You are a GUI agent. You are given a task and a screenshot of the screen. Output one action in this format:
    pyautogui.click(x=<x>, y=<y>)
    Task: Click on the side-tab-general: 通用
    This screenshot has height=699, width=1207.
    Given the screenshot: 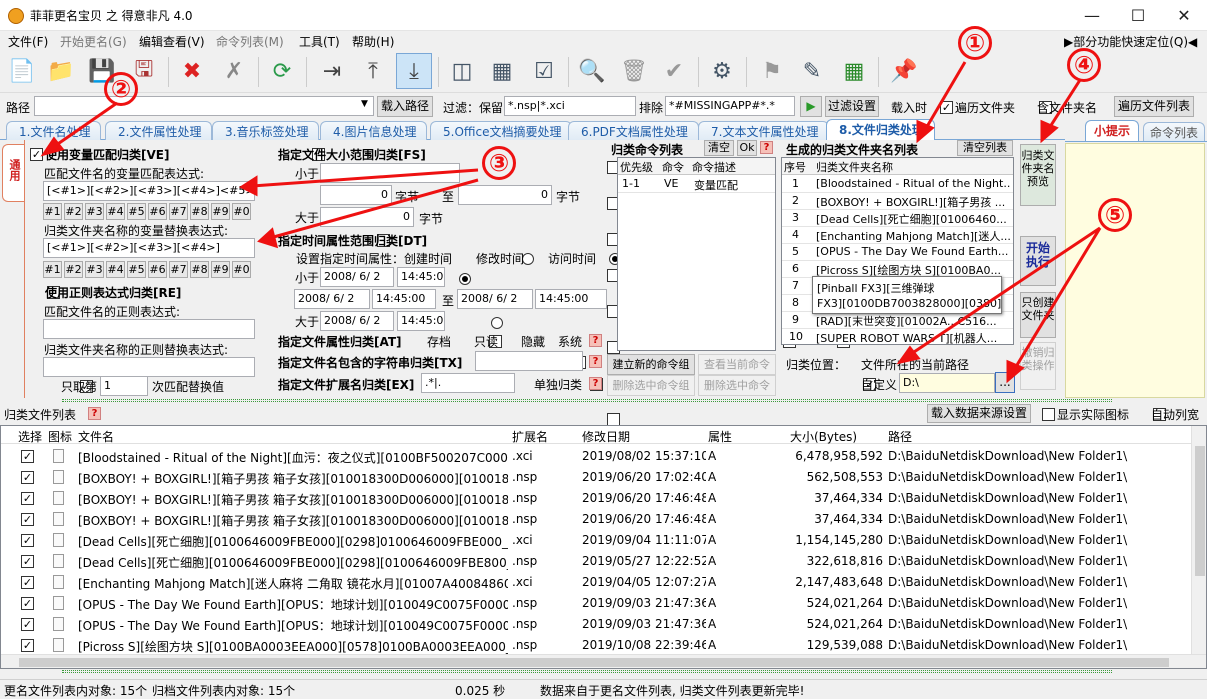 What is the action you would take?
    pyautogui.click(x=13, y=173)
    